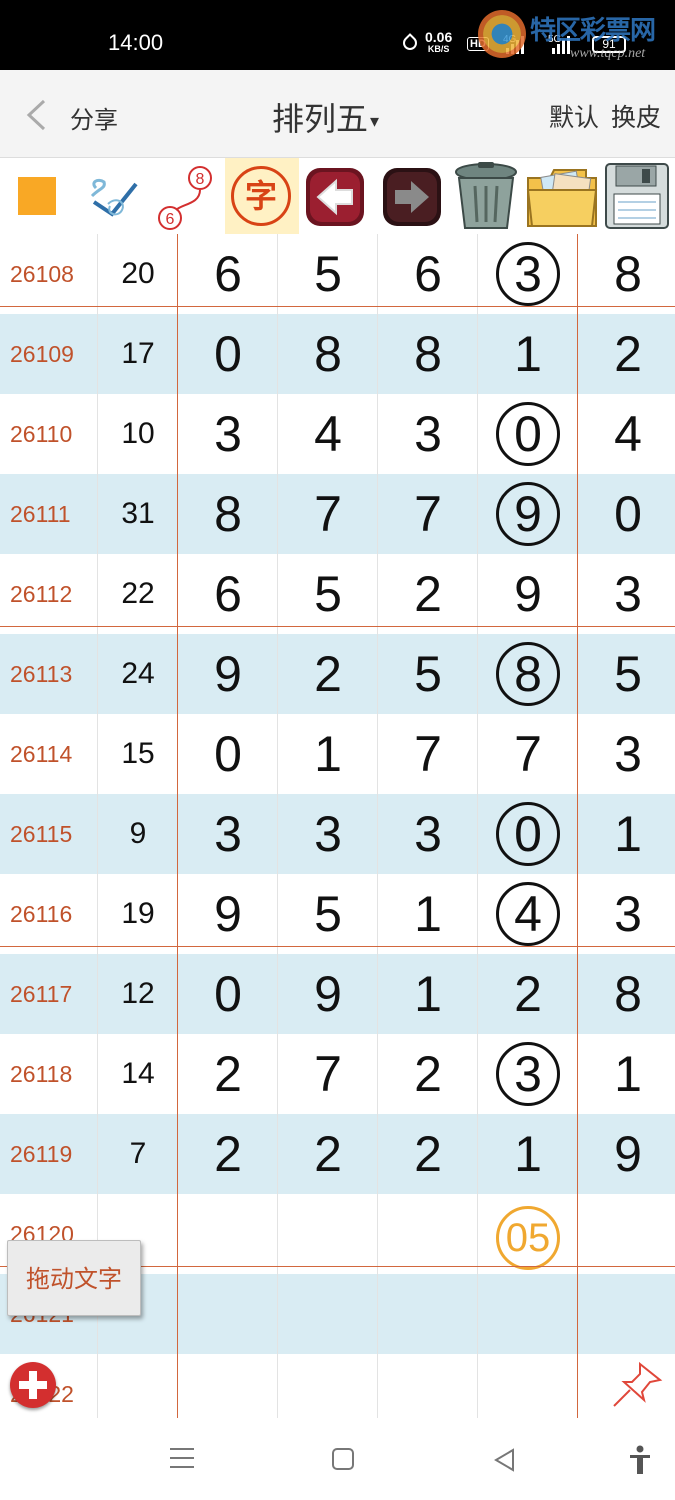  I want to click on checkmark-scribble-icon, so click(117, 198).